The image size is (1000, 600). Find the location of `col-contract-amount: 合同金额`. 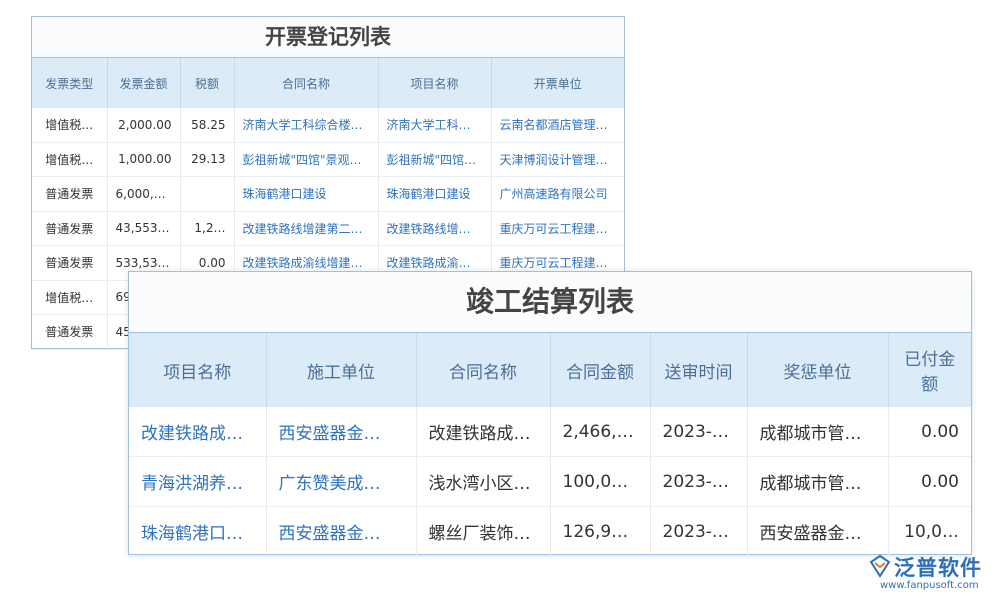

col-contract-amount: 合同金额 is located at coordinates (600, 370).